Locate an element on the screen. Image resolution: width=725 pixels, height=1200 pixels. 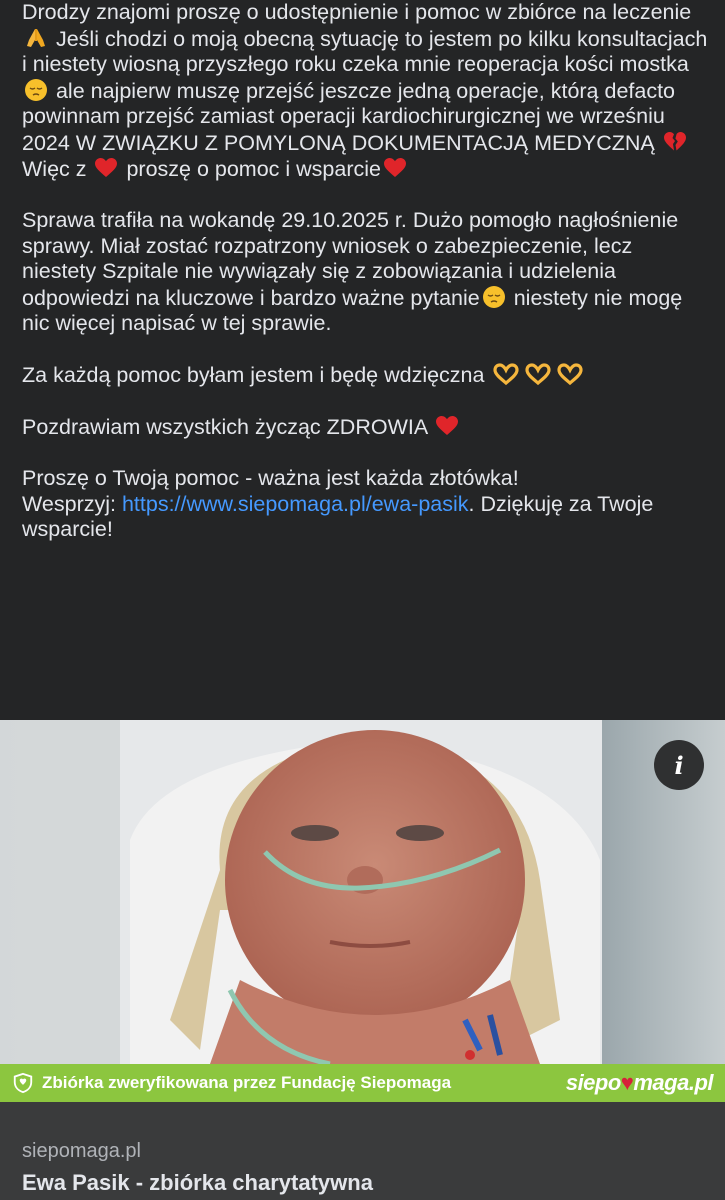
info-icon: i is located at coordinates (679, 765).